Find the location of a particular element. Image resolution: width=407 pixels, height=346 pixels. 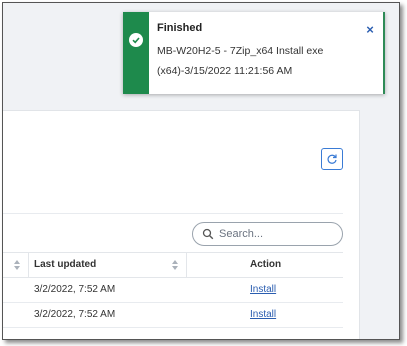

search-icon is located at coordinates (208, 234).